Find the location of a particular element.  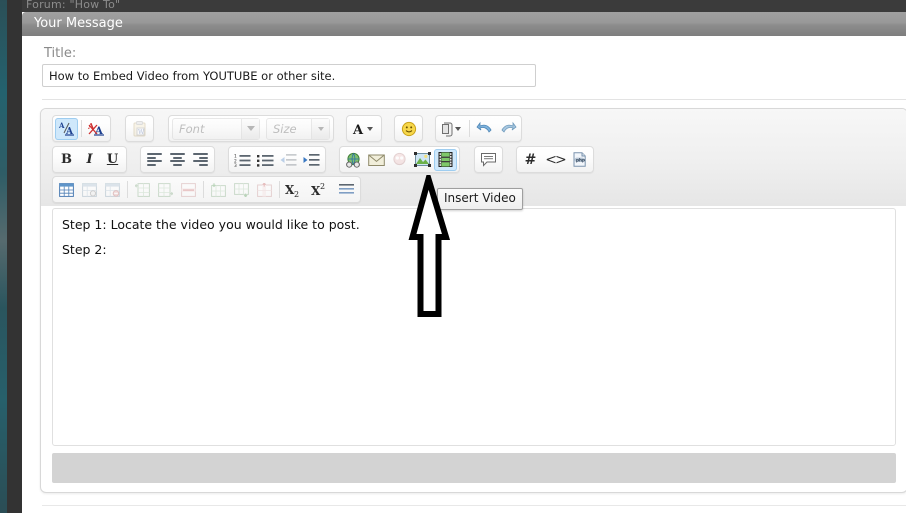

insert-table-icon is located at coordinates (66, 190).